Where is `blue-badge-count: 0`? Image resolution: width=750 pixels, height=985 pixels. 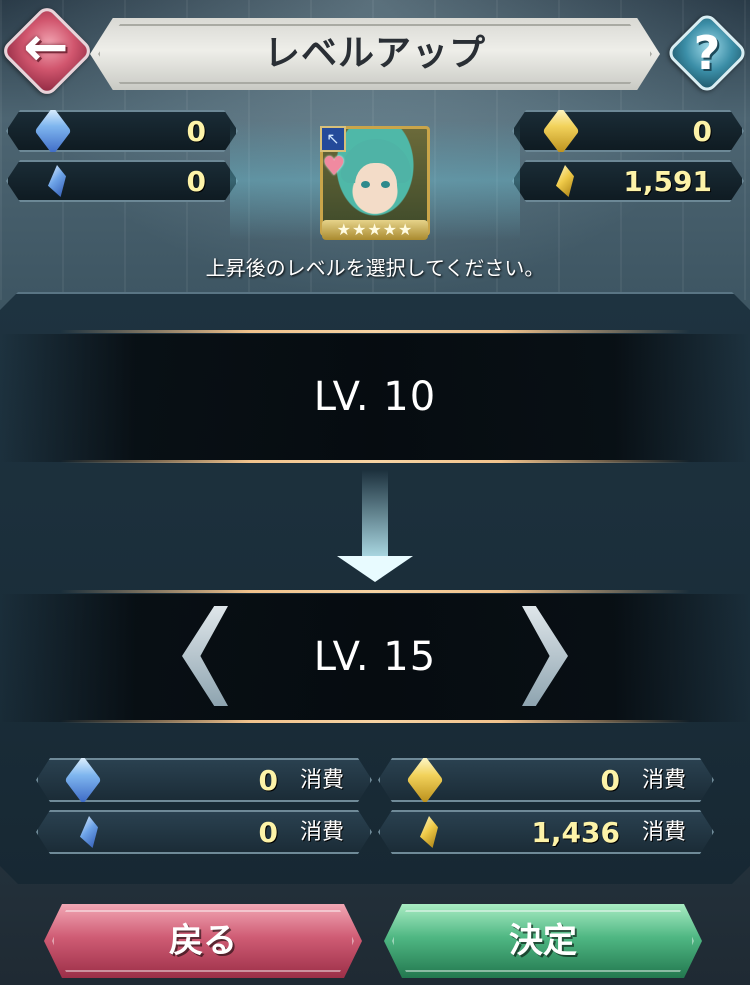 blue-badge-count: 0 is located at coordinates (196, 181).